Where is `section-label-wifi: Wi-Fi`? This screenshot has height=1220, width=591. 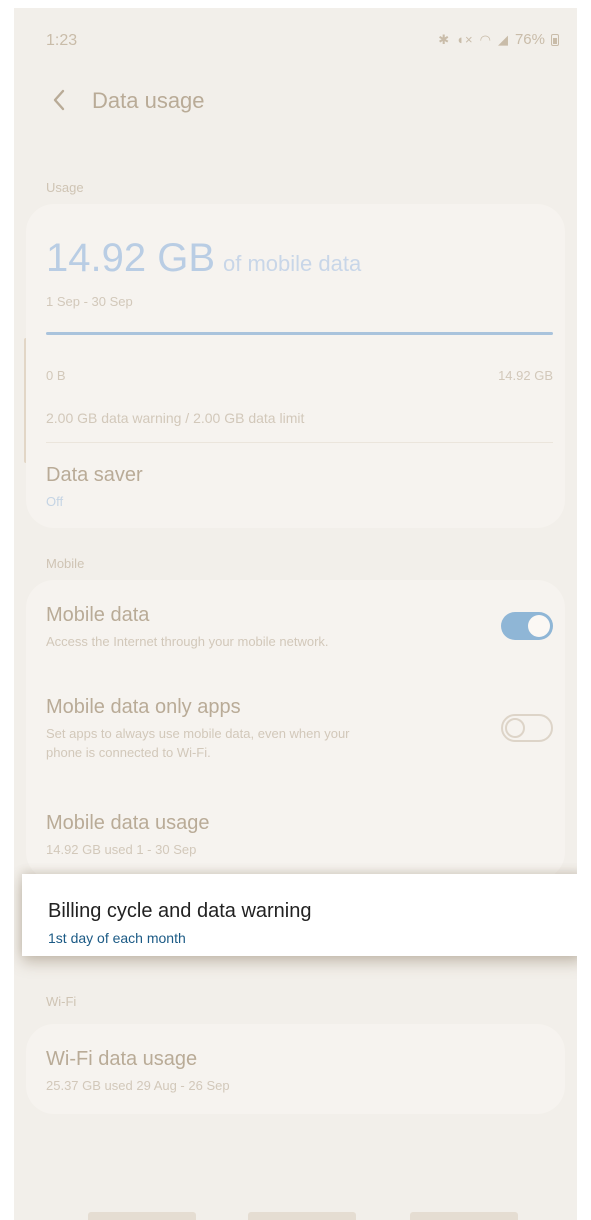
section-label-wifi: Wi-Fi is located at coordinates (61, 1001).